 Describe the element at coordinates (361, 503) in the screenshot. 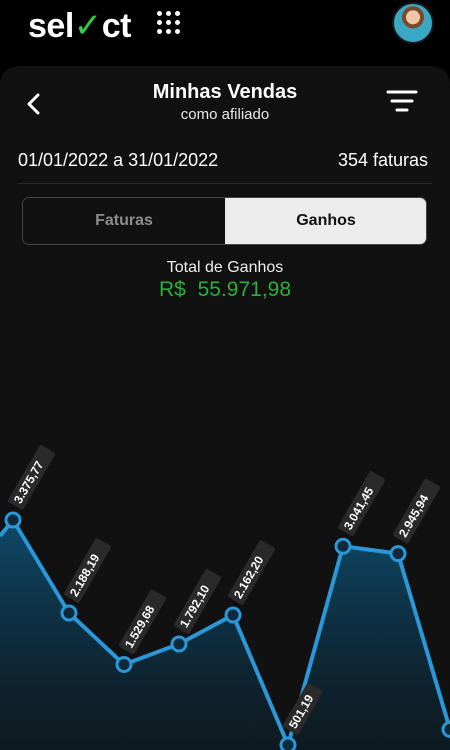

I see `data-label: 3.041,45` at that location.